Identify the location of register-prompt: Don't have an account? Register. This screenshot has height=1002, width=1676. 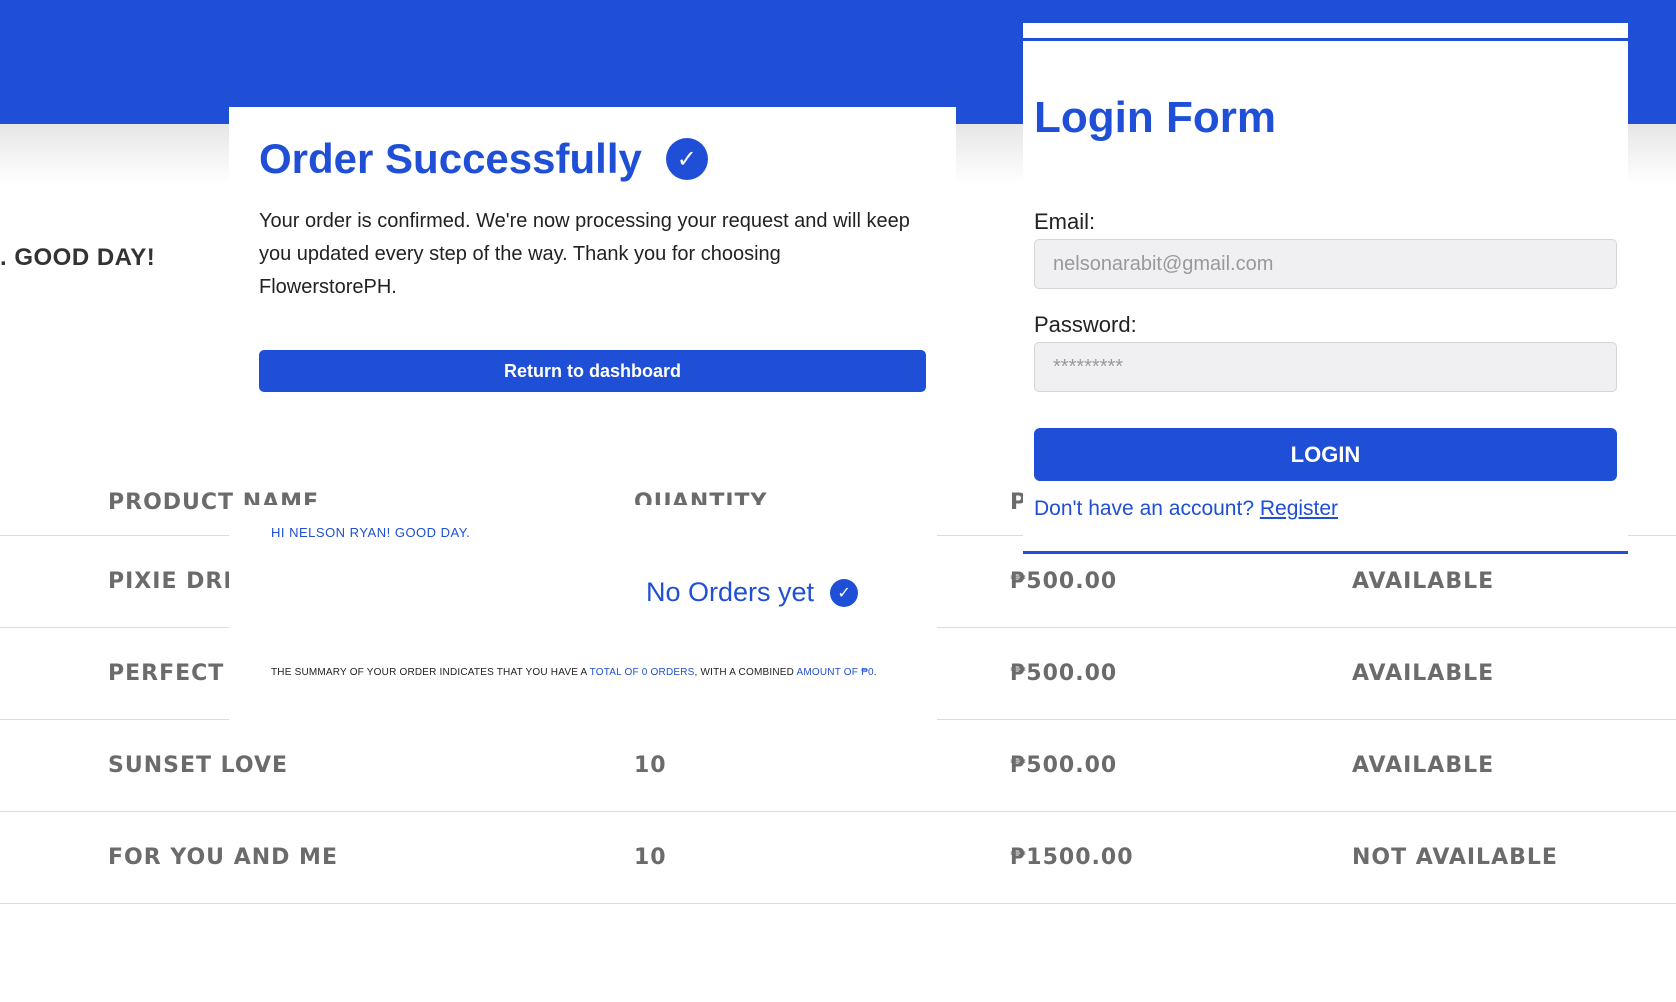
(1186, 509).